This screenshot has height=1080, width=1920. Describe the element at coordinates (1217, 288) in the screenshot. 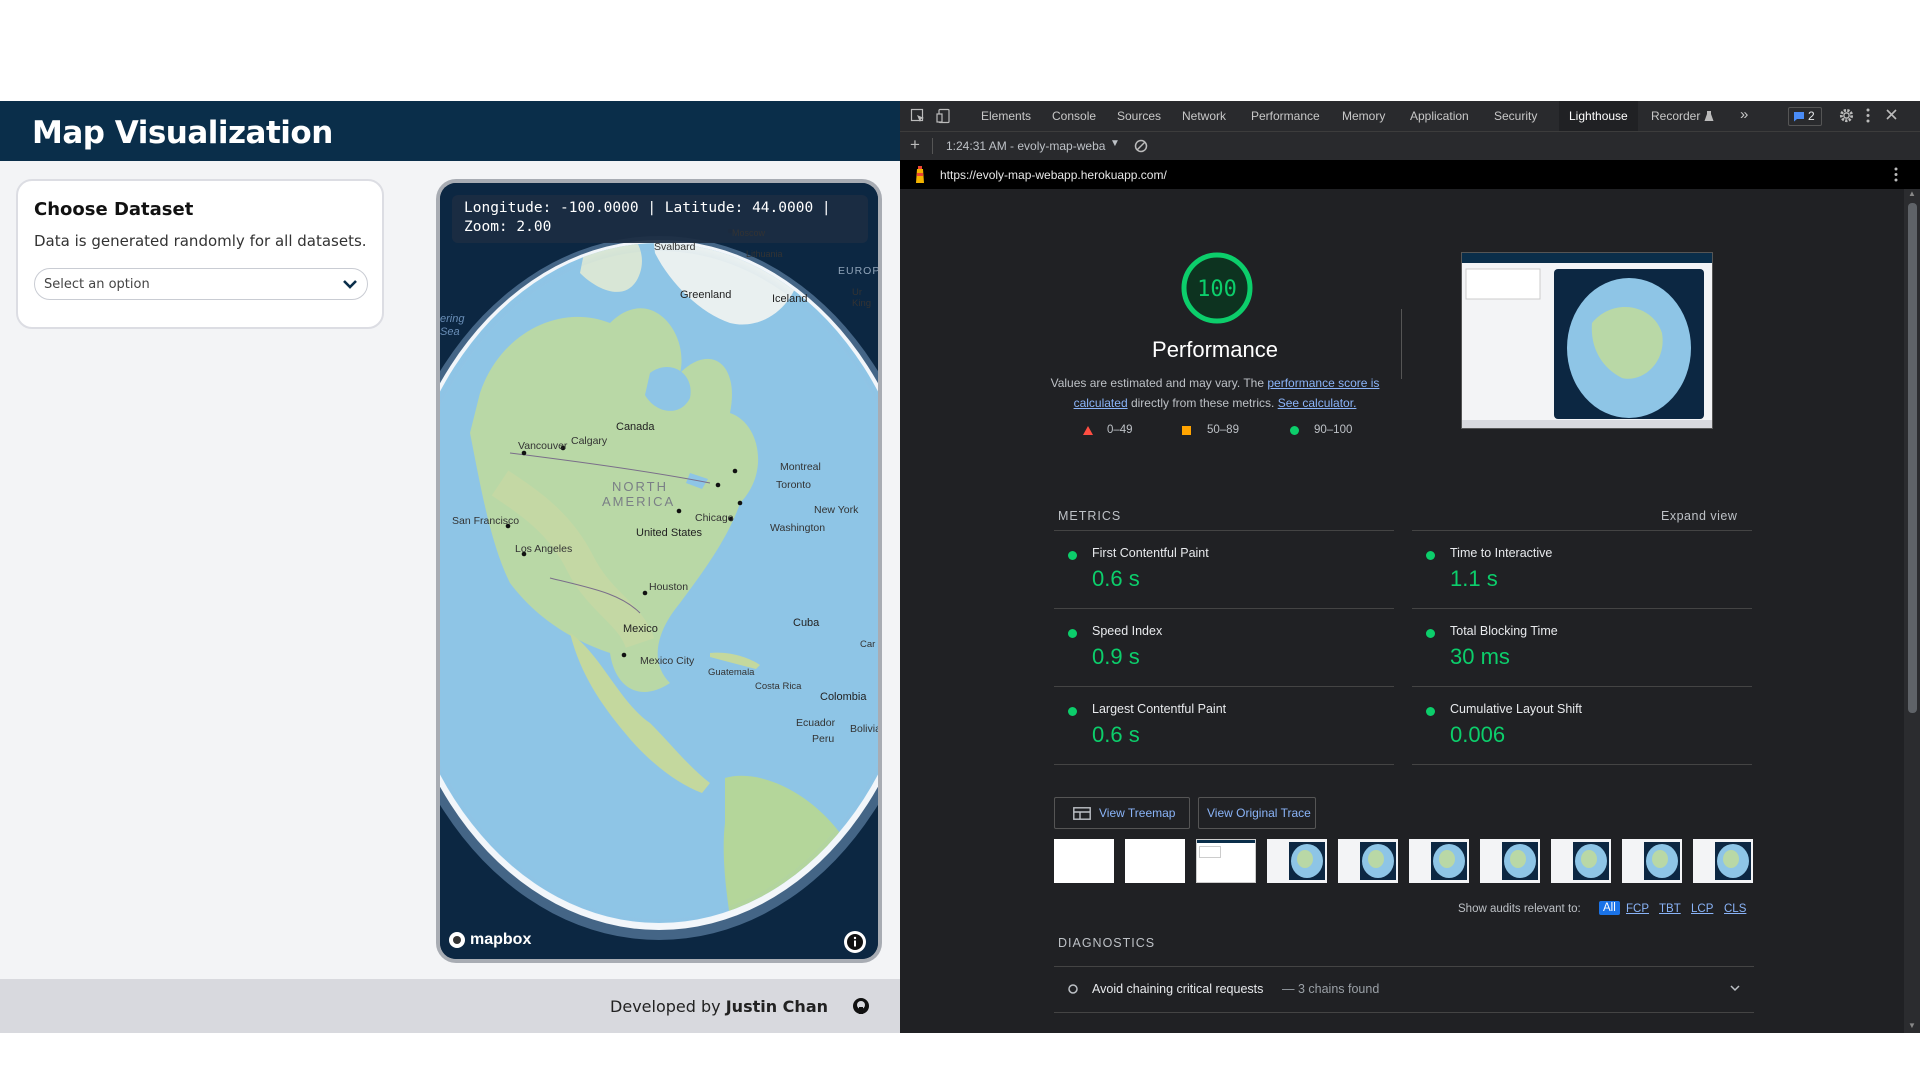

I see `performance-score-gauge: 100` at that location.